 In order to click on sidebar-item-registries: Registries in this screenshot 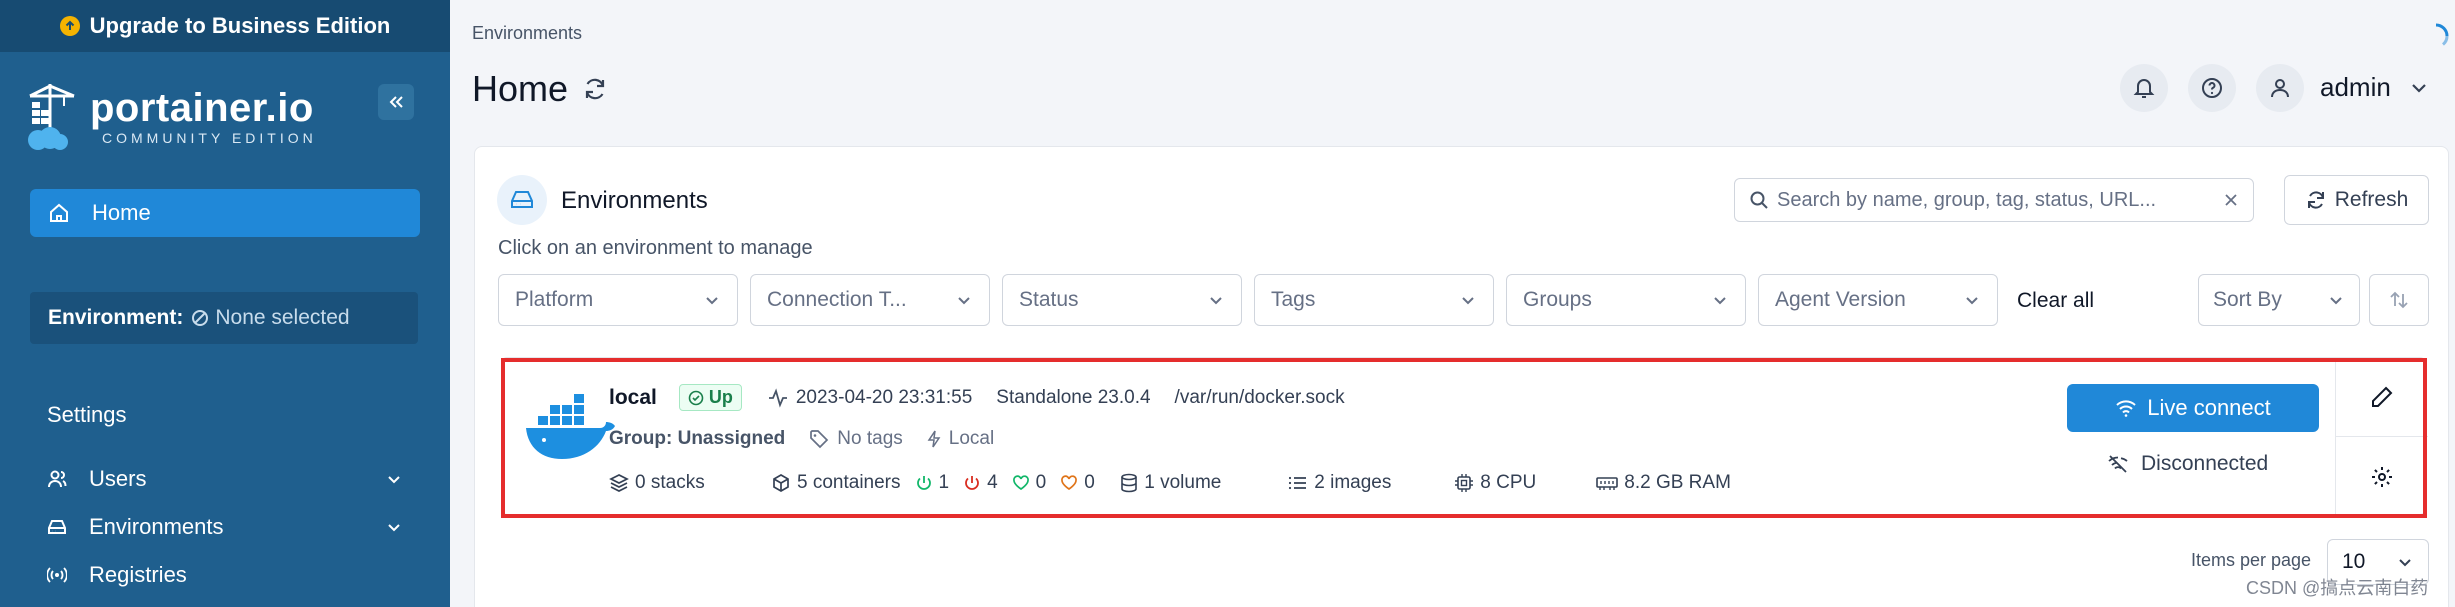, I will do `click(224, 575)`.